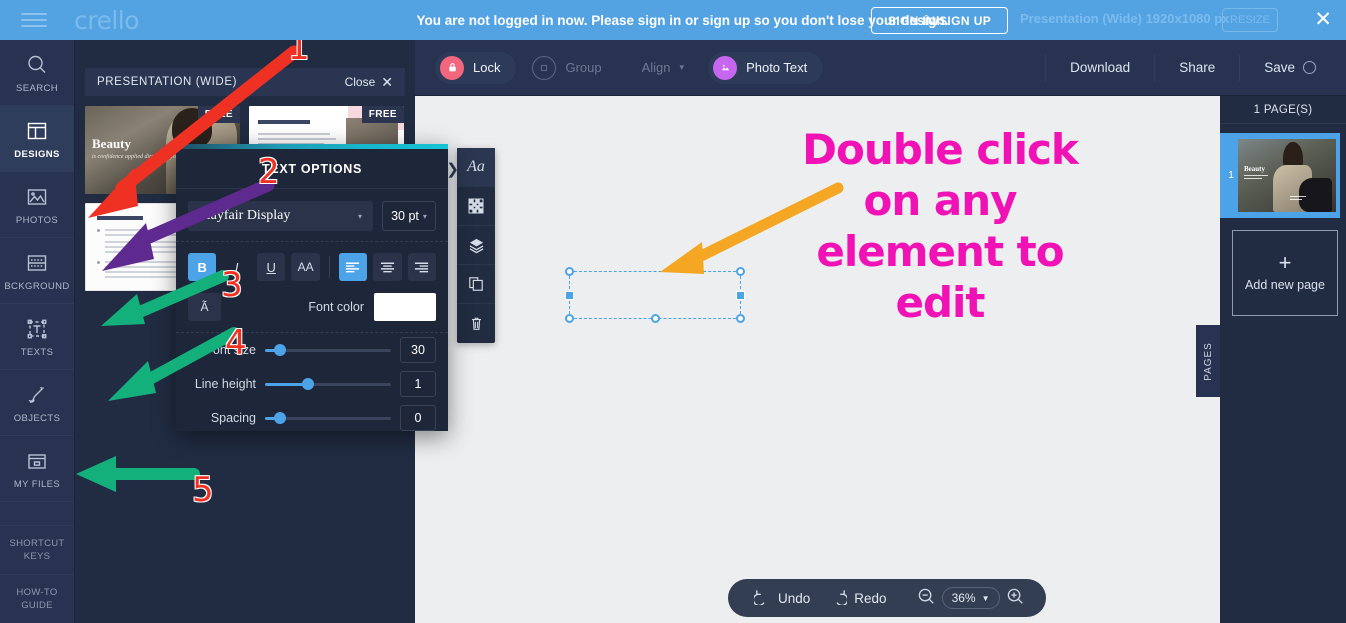 The width and height of the screenshot is (1346, 623). What do you see at coordinates (682, 67) in the screenshot?
I see `chevron-down-icon: ▾` at bounding box center [682, 67].